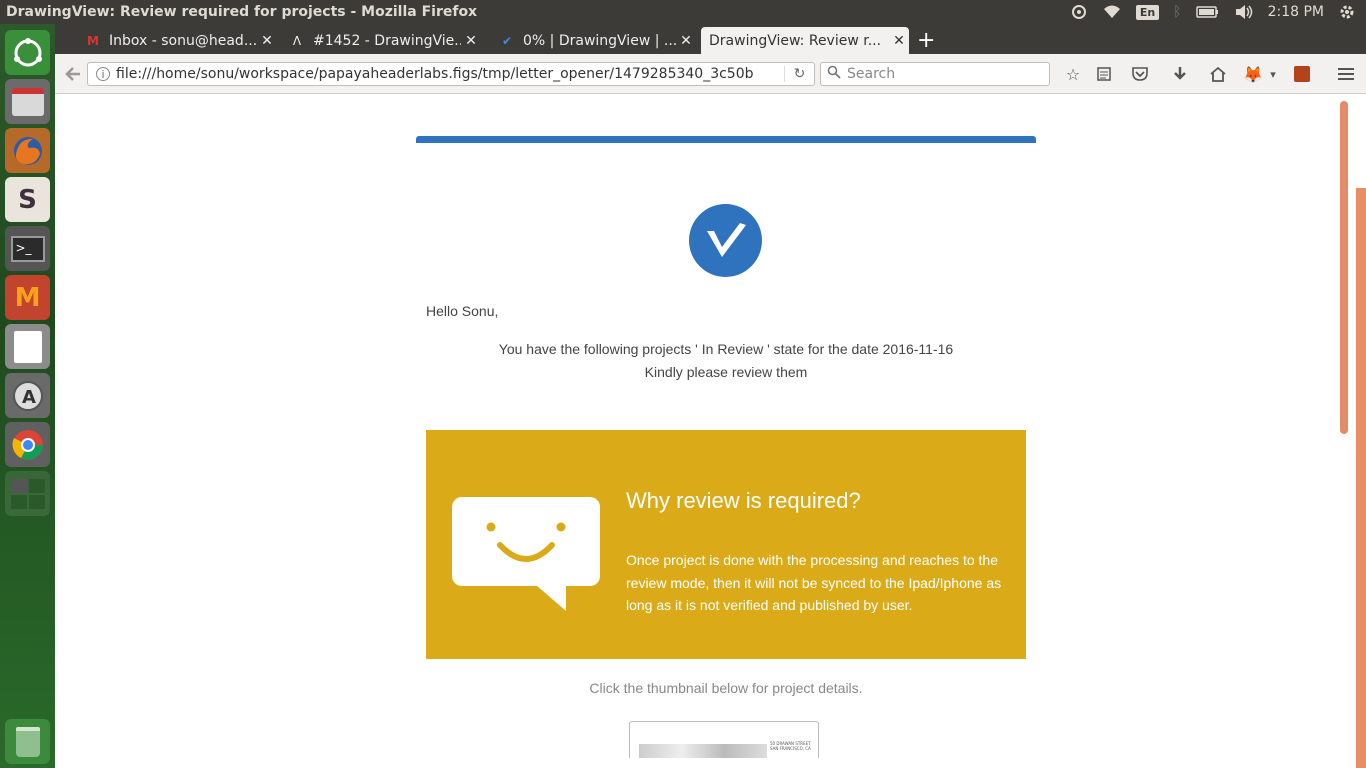  Describe the element at coordinates (743, 500) in the screenshot. I see `callout-title: Why review is required?` at that location.